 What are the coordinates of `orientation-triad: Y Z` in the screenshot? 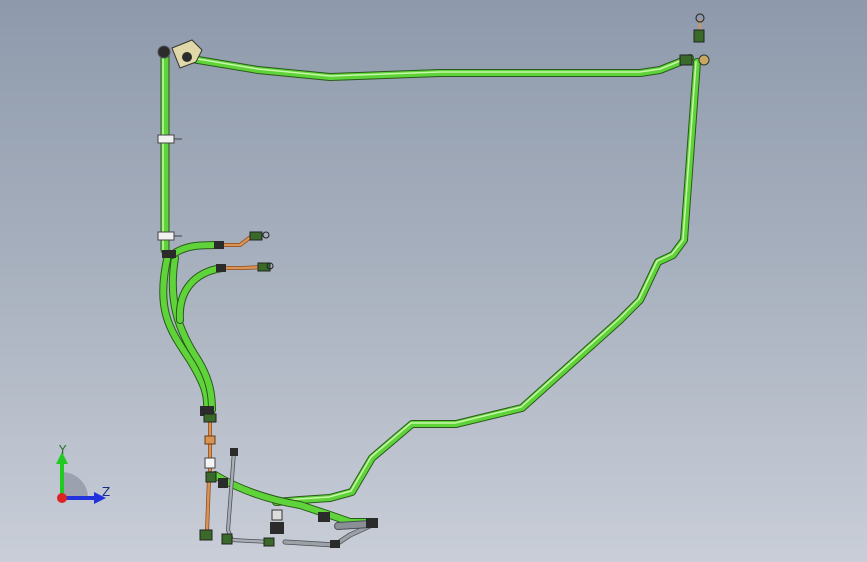 It's located at (83, 475).